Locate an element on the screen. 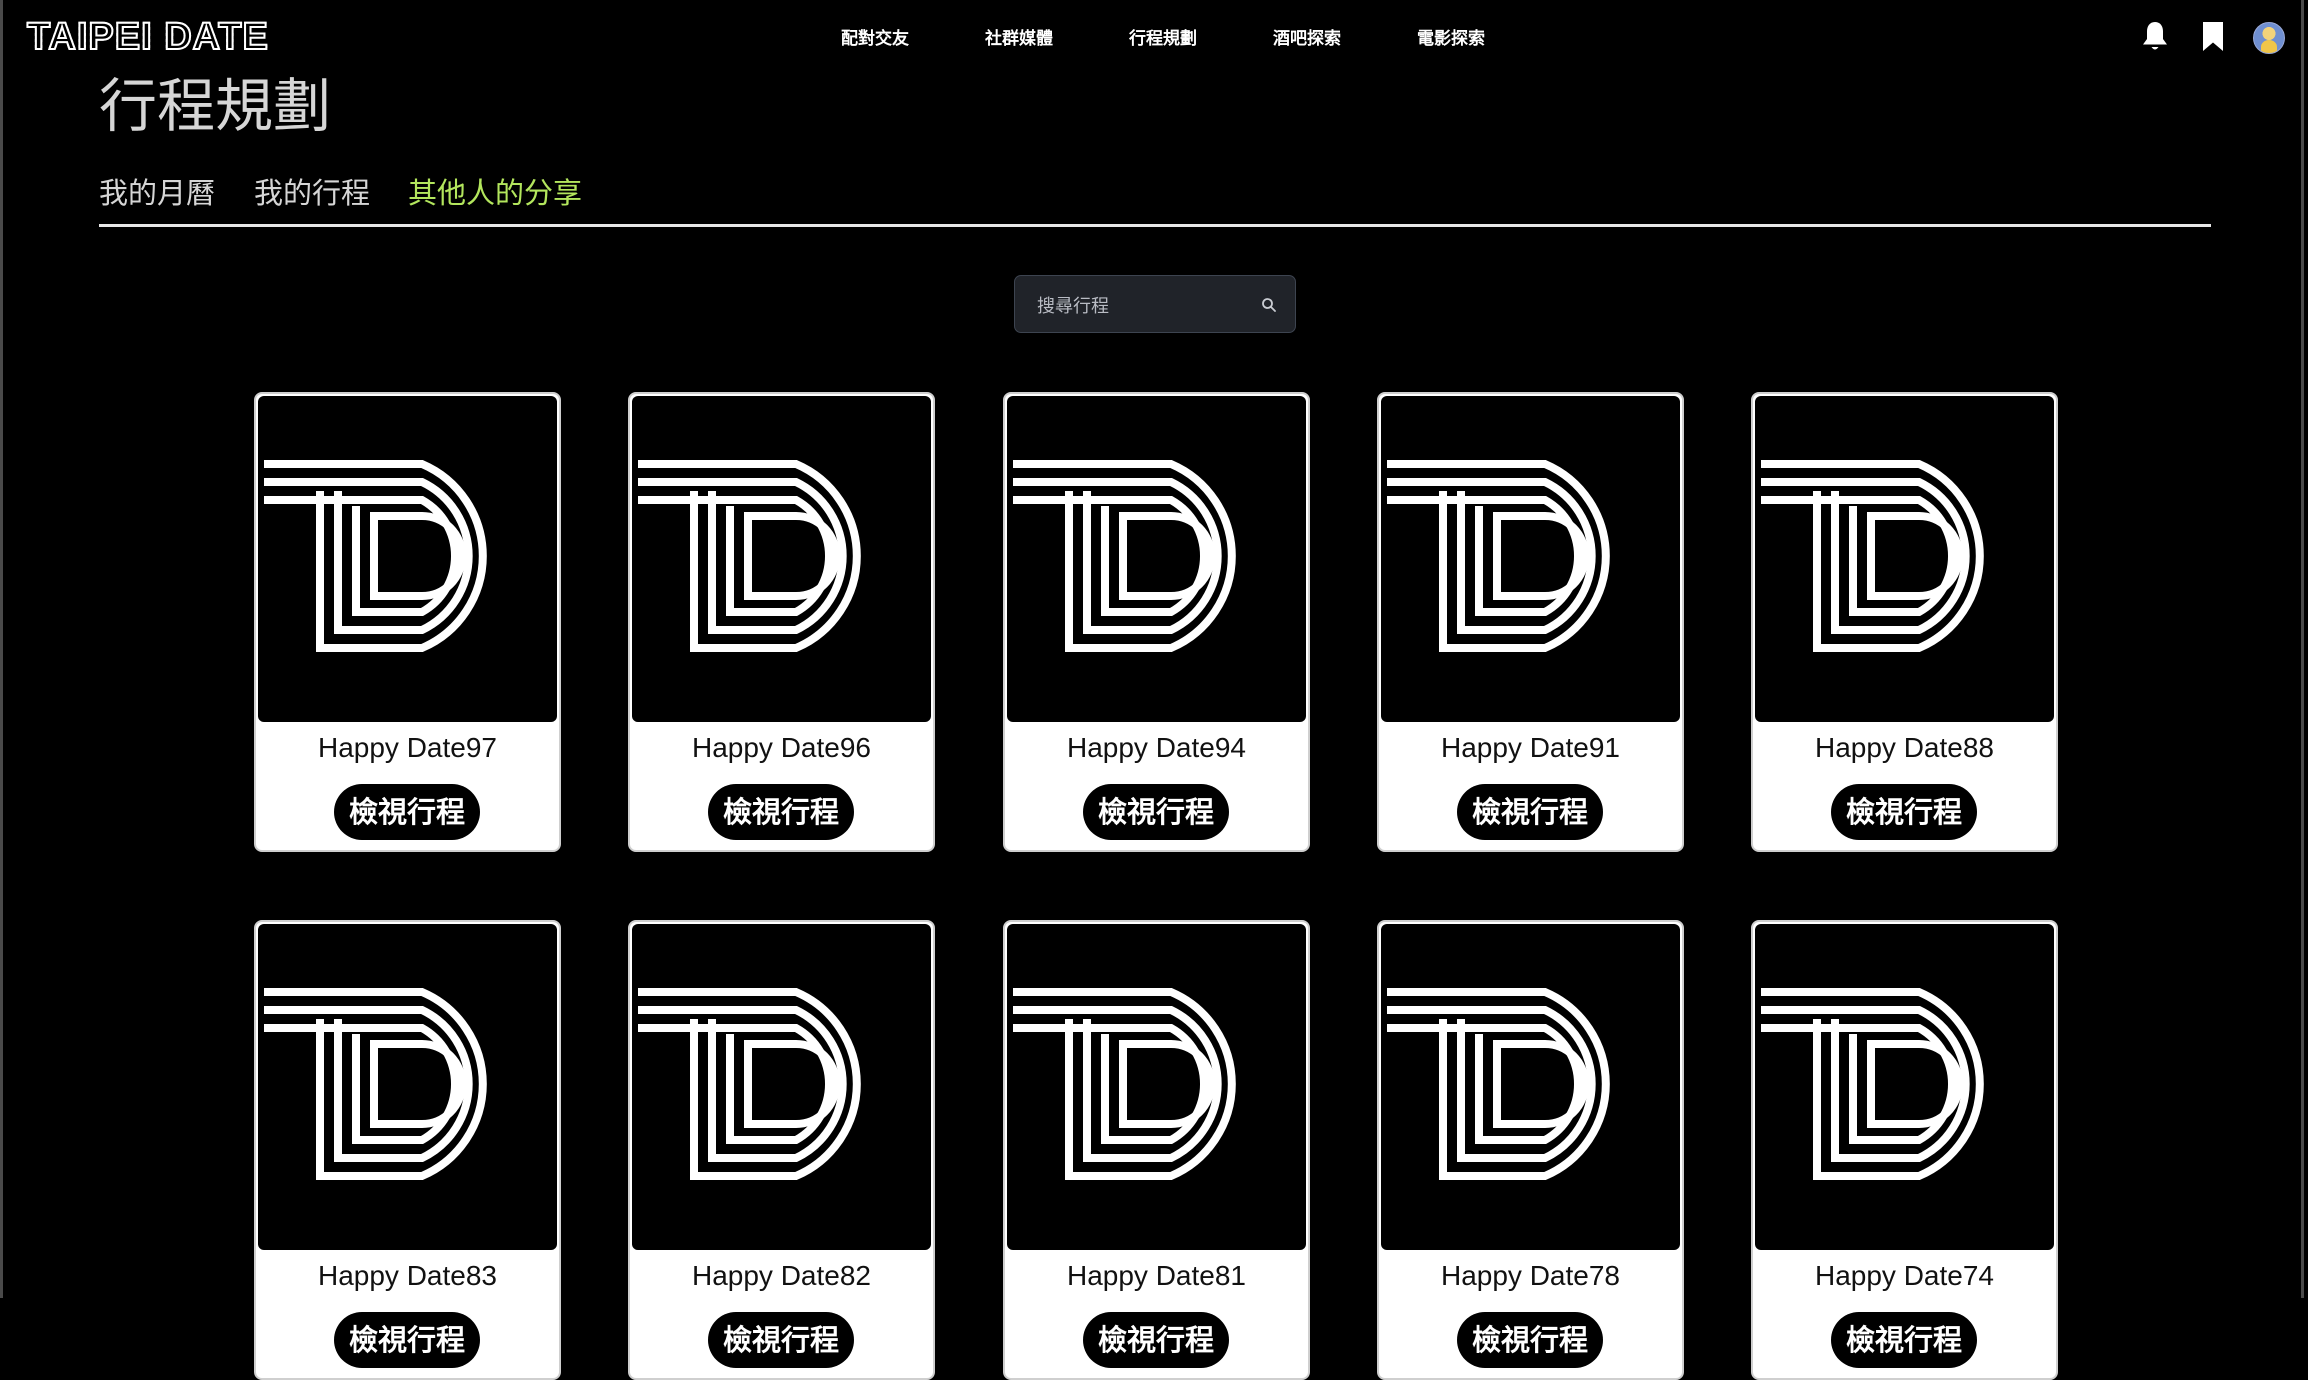 The width and height of the screenshot is (2308, 1380). itinerary-card: Happy Date82 檢視行程 is located at coordinates (781, 1150).